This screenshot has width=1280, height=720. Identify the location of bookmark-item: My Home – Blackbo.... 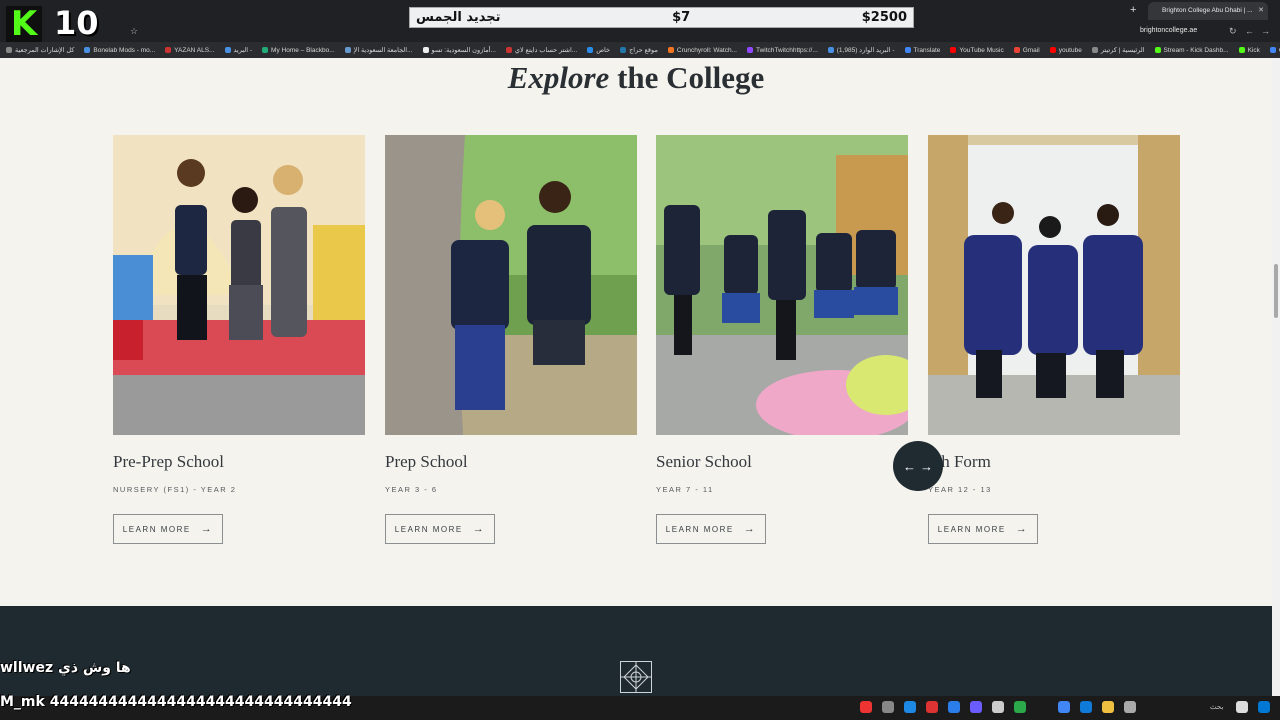
(298, 50).